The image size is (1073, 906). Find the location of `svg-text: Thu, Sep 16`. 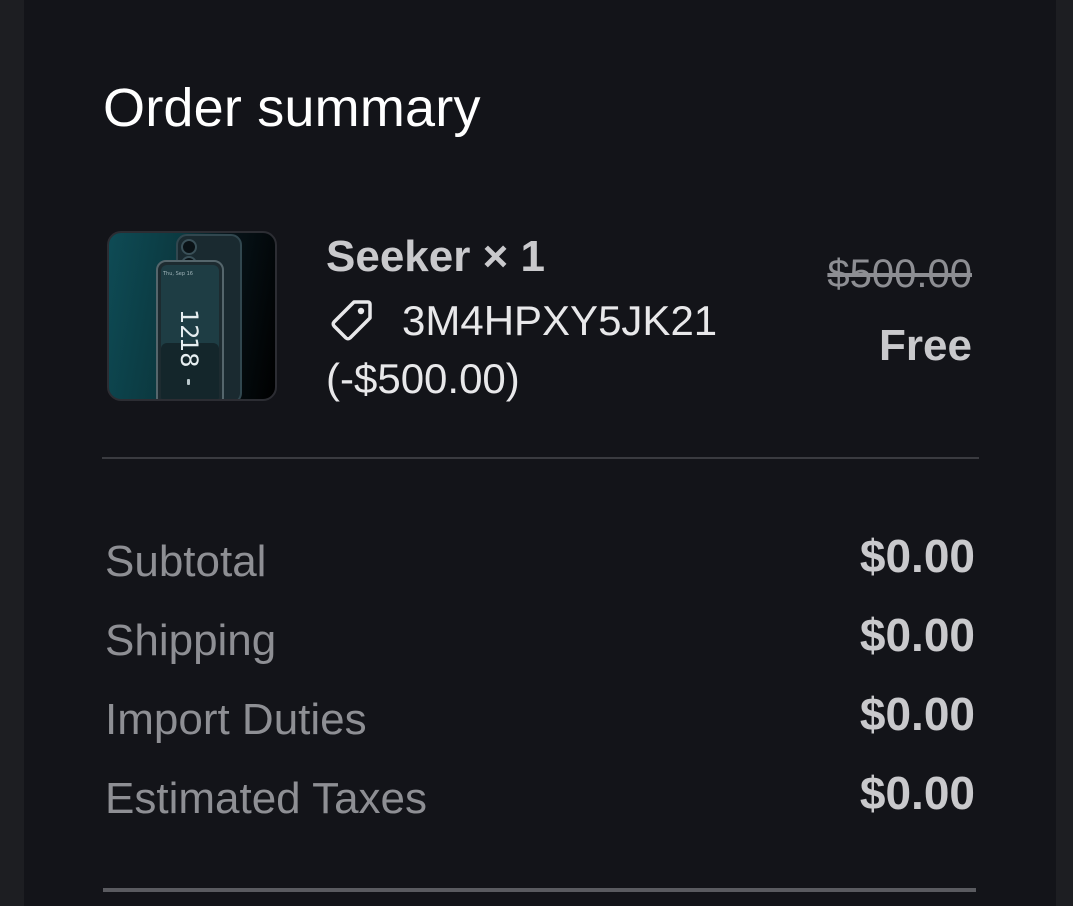

svg-text: Thu, Sep 16 is located at coordinates (177, 274).